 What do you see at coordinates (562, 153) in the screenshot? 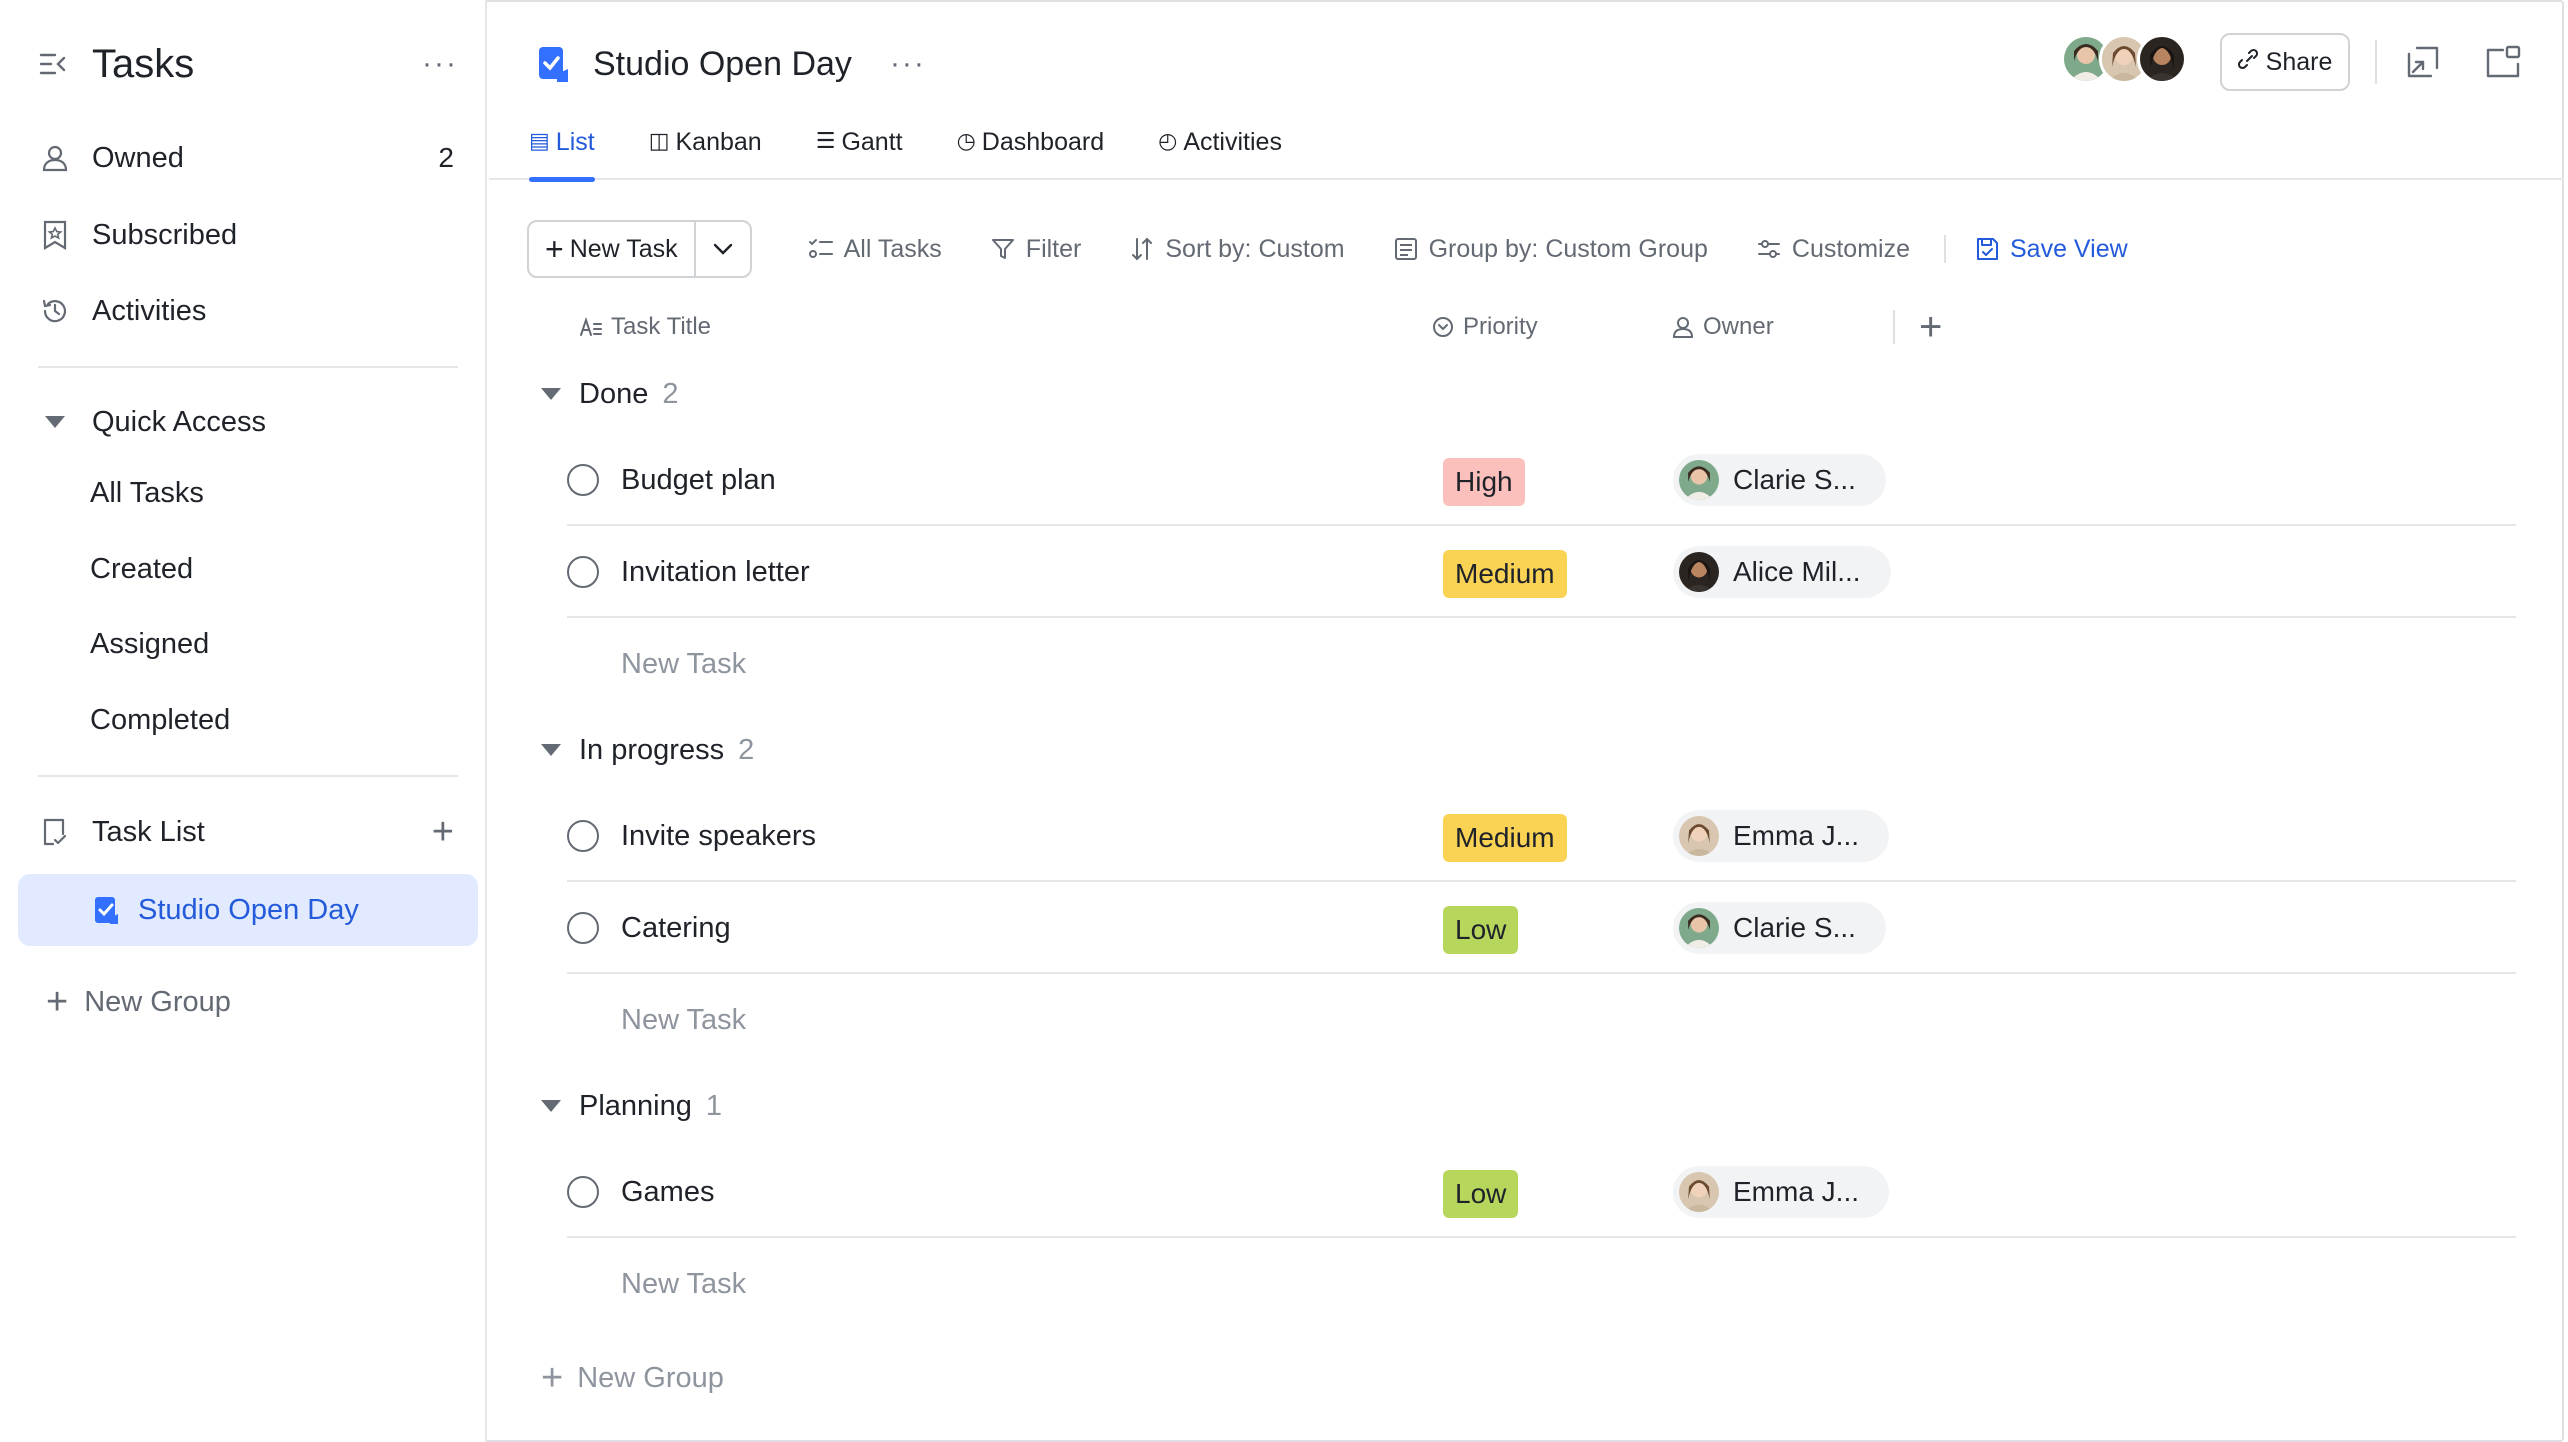
I see `tab-list: ▤ List` at bounding box center [562, 153].